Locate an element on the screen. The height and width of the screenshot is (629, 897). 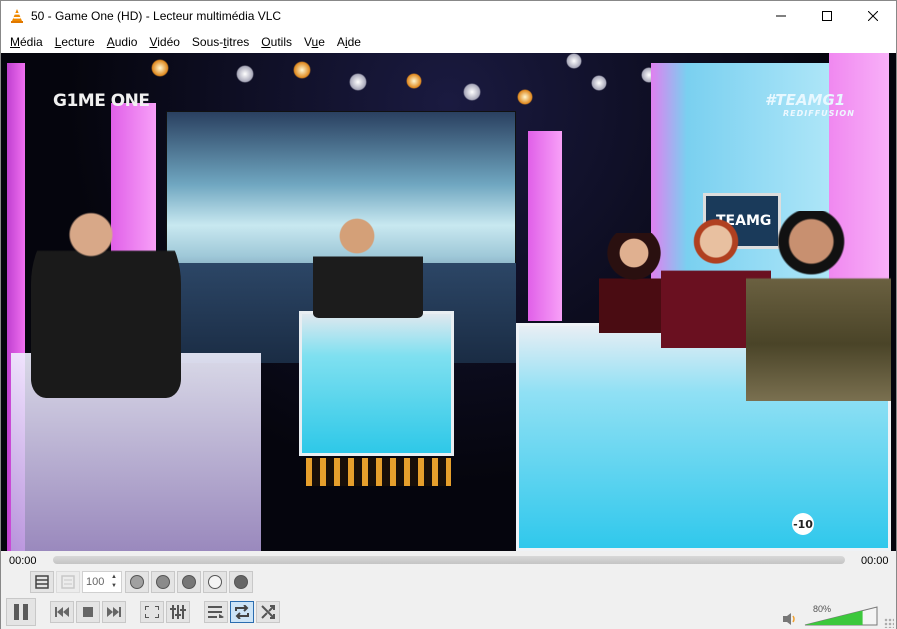
menu-label: Audio is located at coordinates (122, 42).